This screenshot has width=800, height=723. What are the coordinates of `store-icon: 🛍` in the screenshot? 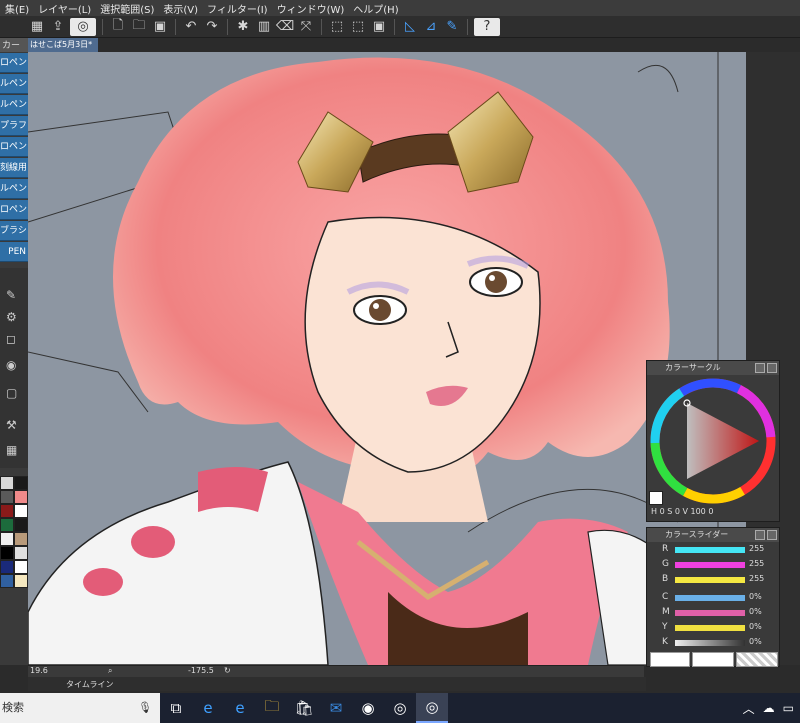 It's located at (304, 708).